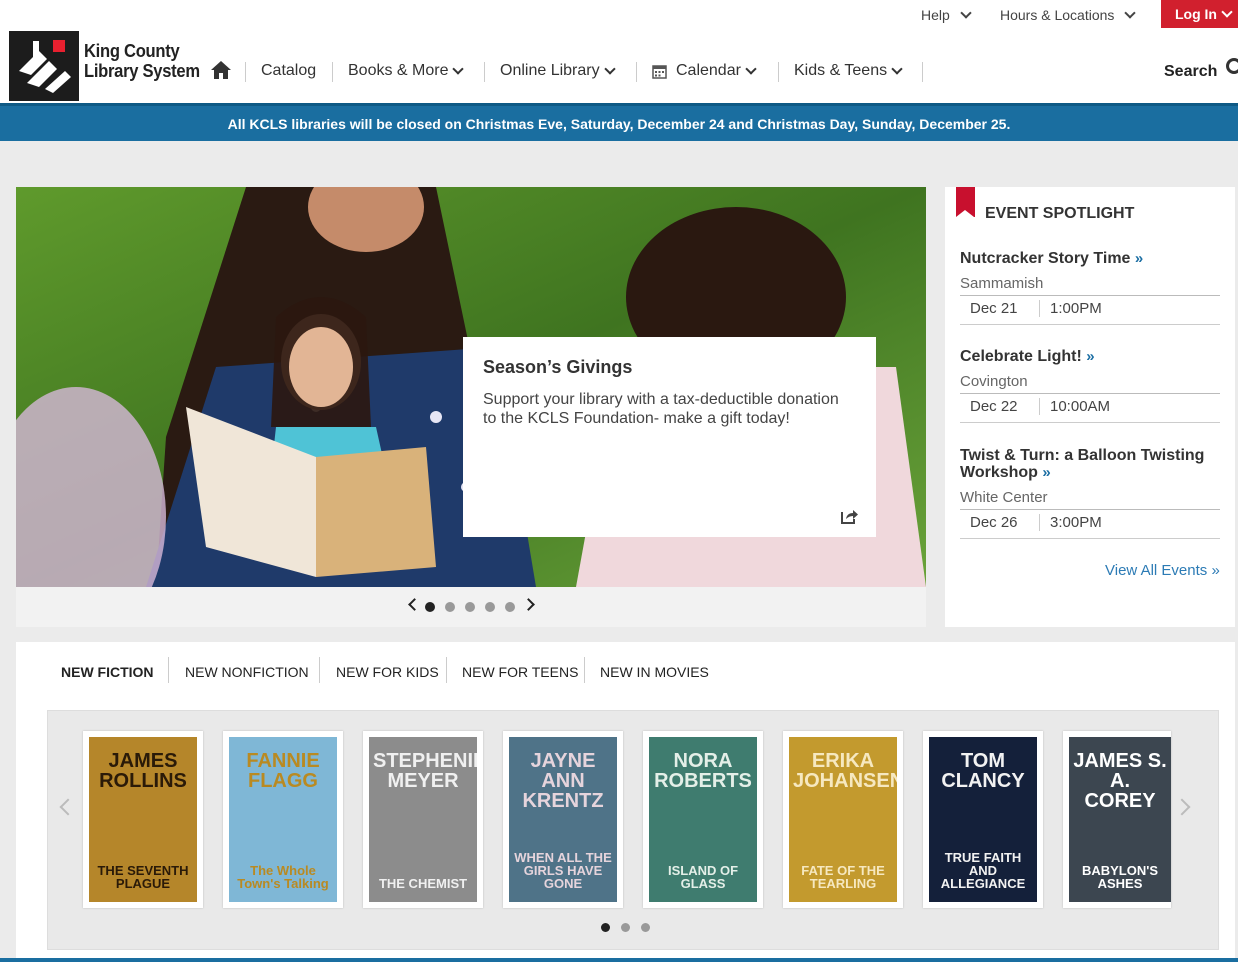  Describe the element at coordinates (619, 15) in the screenshot. I see `utility-bar: Help Hours & Locations Log In` at that location.